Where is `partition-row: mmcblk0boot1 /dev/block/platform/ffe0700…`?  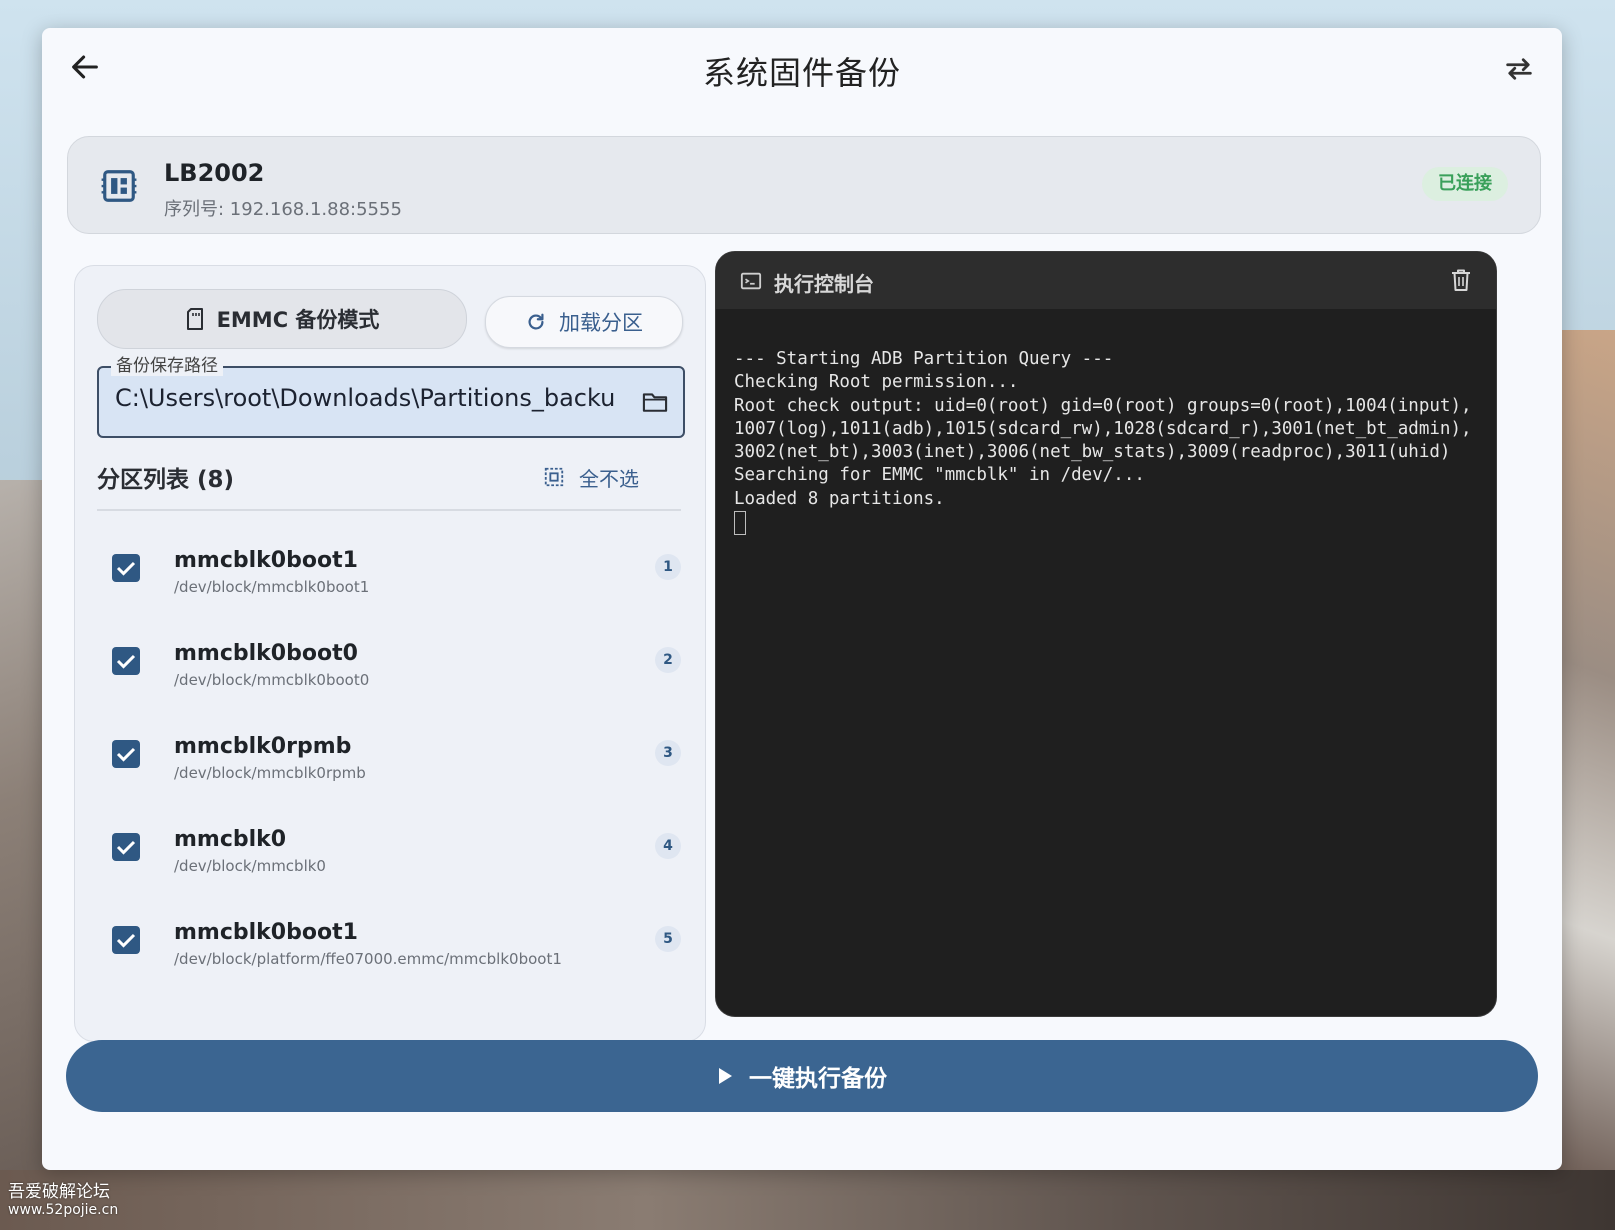
partition-row: mmcblk0boot1 /dev/block/platform/ffe0700… is located at coordinates (389, 949).